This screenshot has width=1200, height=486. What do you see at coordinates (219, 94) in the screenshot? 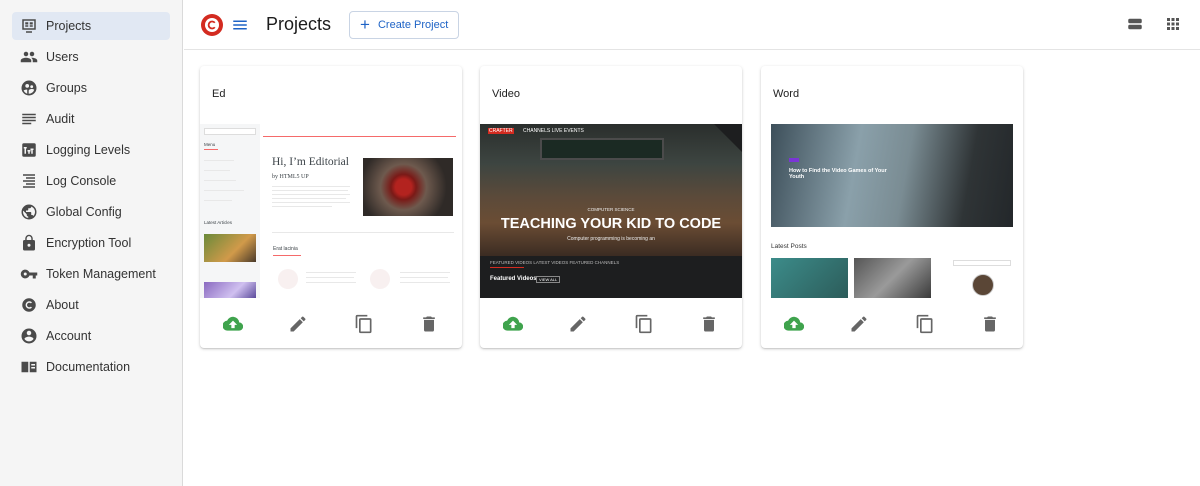
I see `card-title: Ed` at bounding box center [219, 94].